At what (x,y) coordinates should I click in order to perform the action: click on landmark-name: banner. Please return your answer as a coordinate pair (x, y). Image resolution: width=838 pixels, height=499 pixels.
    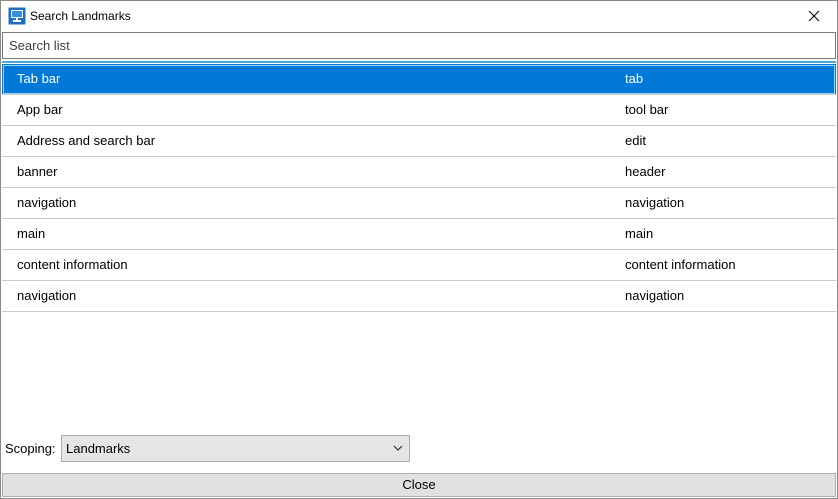
    Looking at the image, I should click on (37, 171).